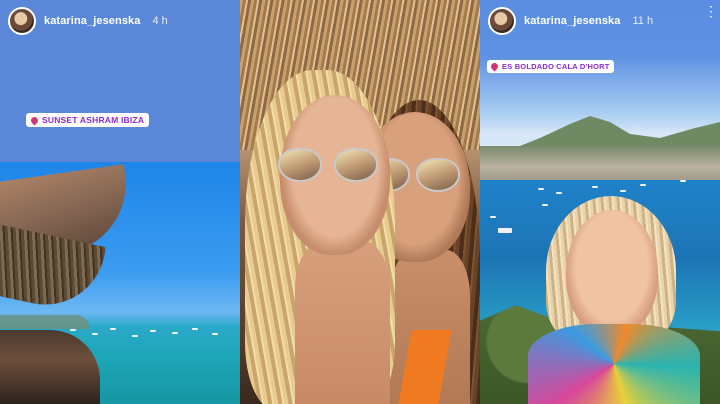  I want to click on location-sticker: ES BOLDADO CALA D'HORT, so click(550, 66).